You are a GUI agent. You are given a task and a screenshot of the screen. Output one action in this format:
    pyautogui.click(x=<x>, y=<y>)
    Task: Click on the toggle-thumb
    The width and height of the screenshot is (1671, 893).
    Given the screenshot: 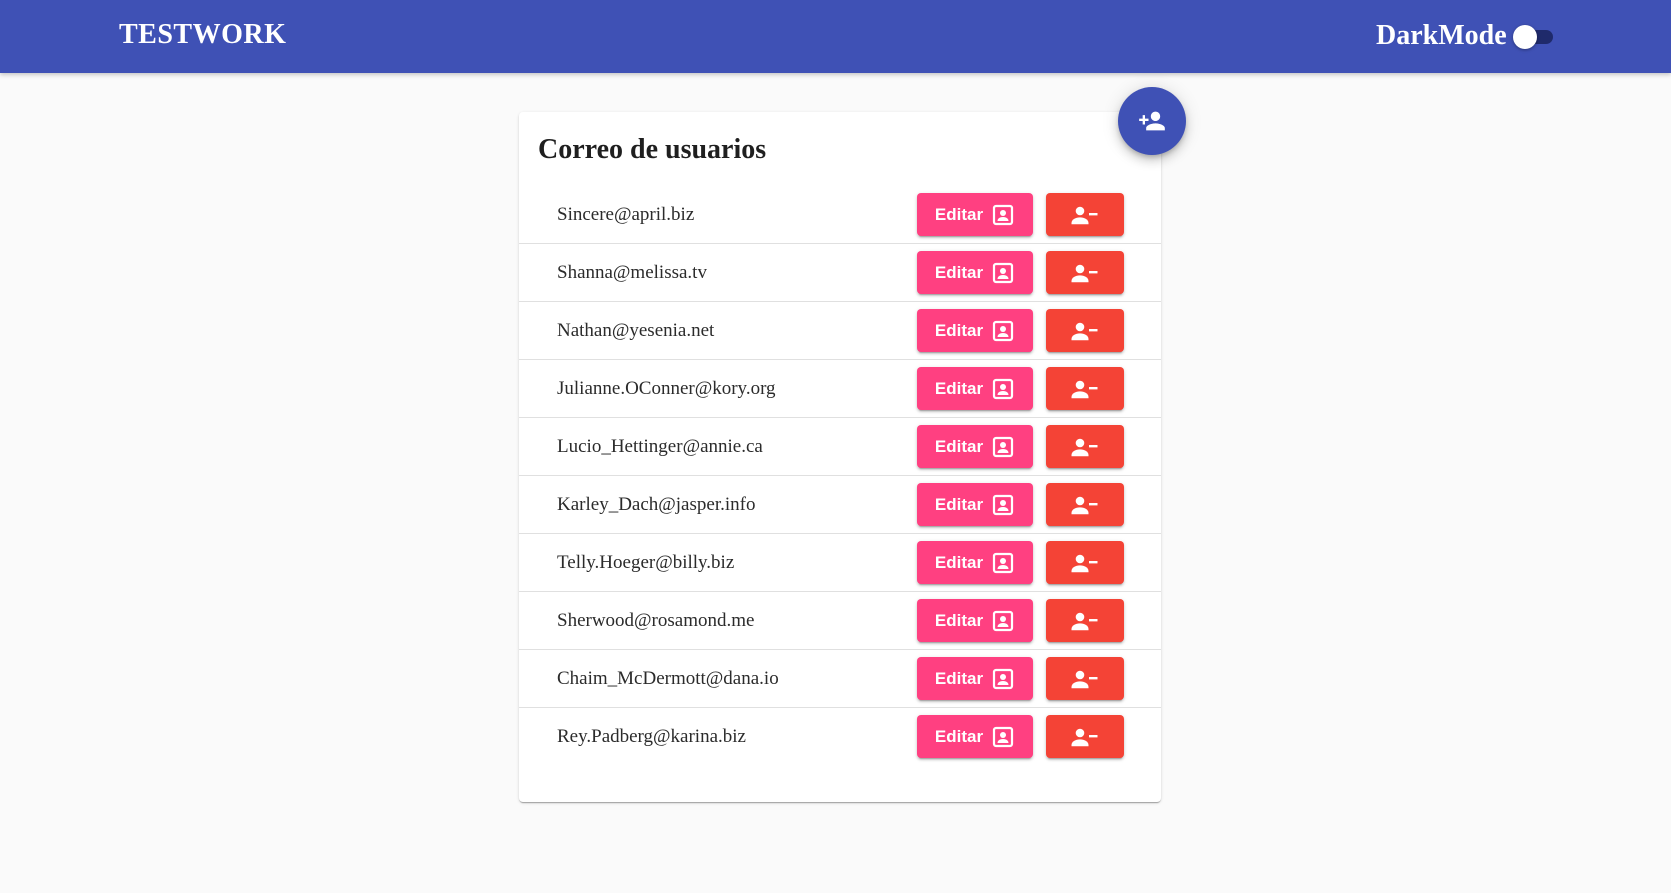 What is the action you would take?
    pyautogui.click(x=1524, y=37)
    